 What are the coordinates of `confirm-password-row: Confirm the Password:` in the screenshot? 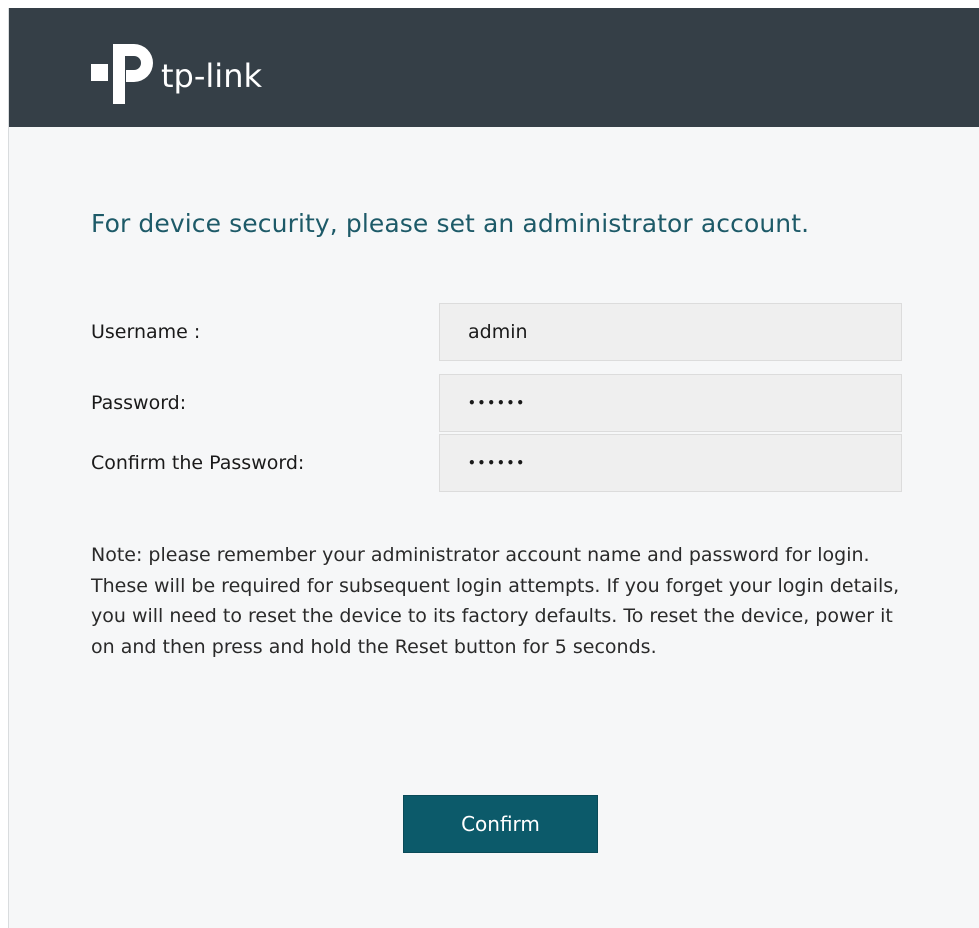 It's located at (497, 463).